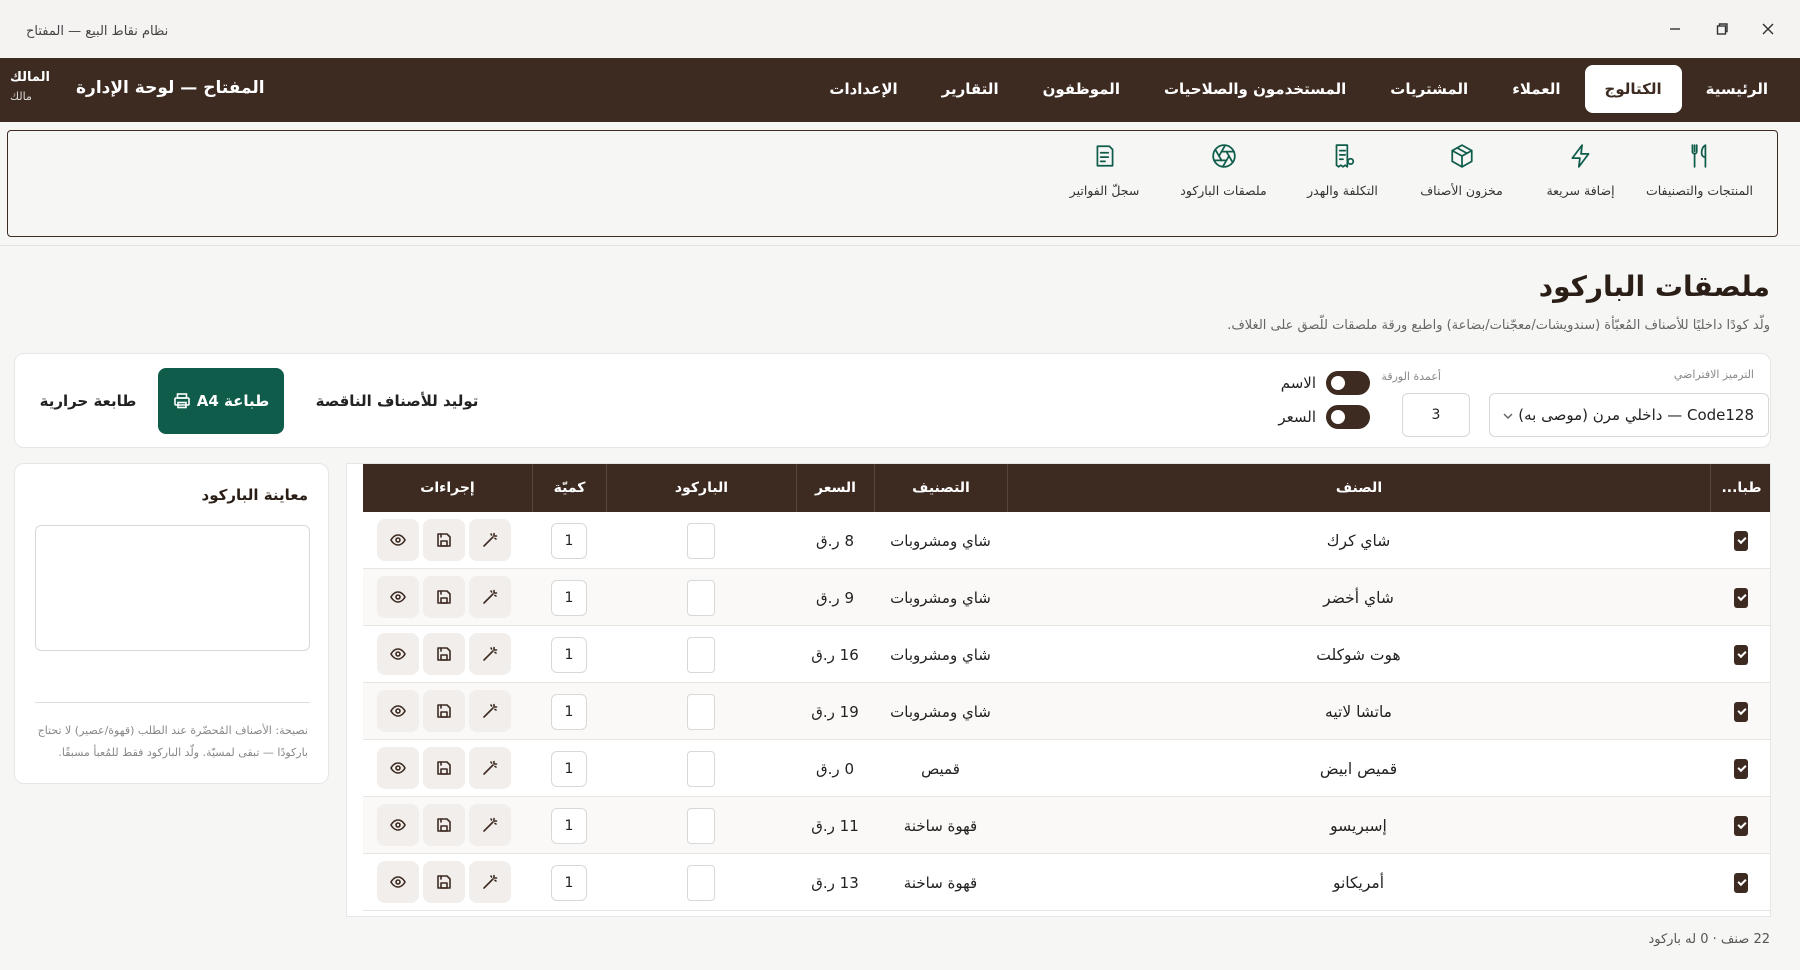  What do you see at coordinates (97, 31) in the screenshot?
I see `window-title: نظام نقاط البيع — المفتاح` at bounding box center [97, 31].